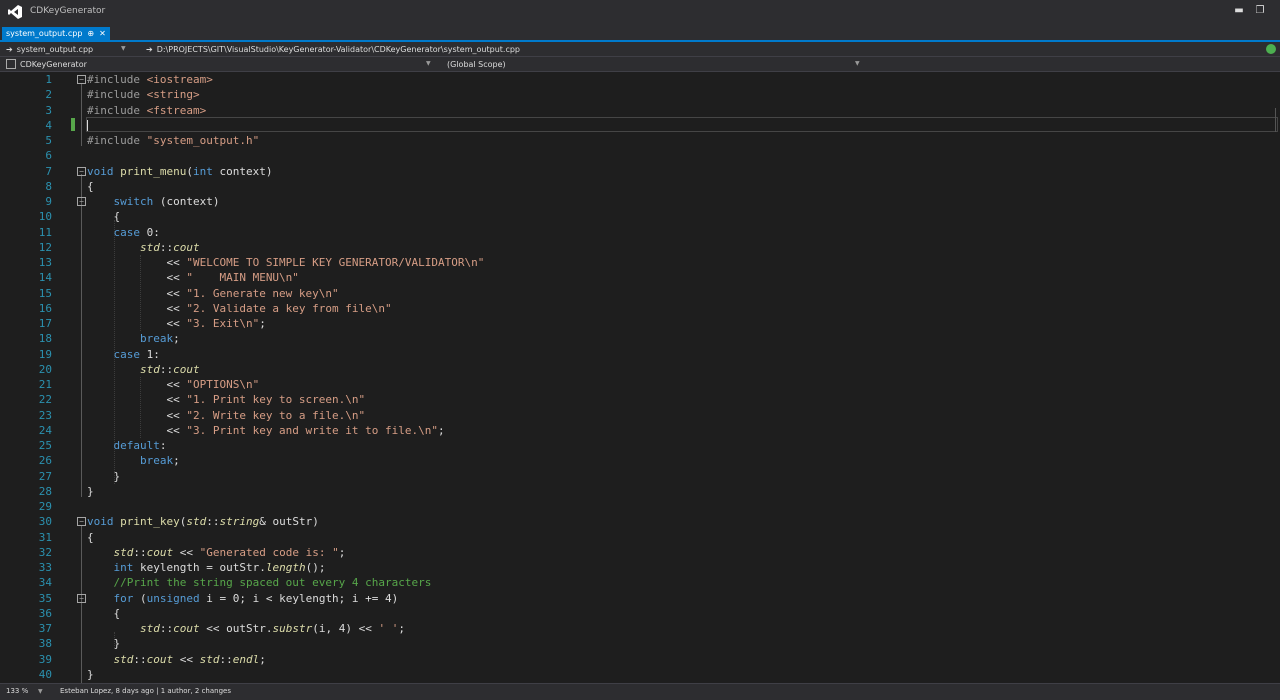 Image resolution: width=1280 pixels, height=700 pixels. Describe the element at coordinates (640, 94) in the screenshot. I see `code-line: 2 #include <string>` at that location.